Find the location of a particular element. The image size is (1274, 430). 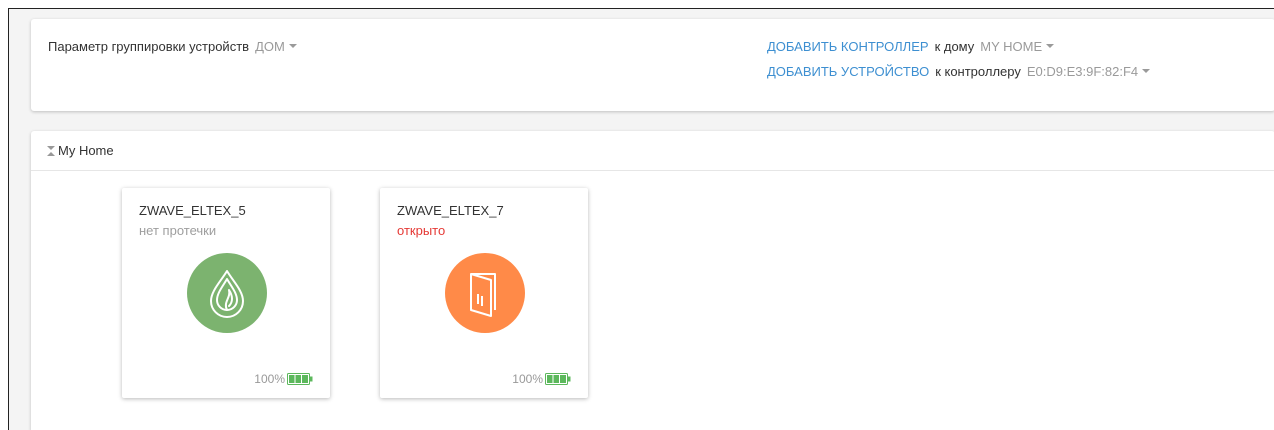

grouping-dropdown: ДОМ is located at coordinates (276, 46).